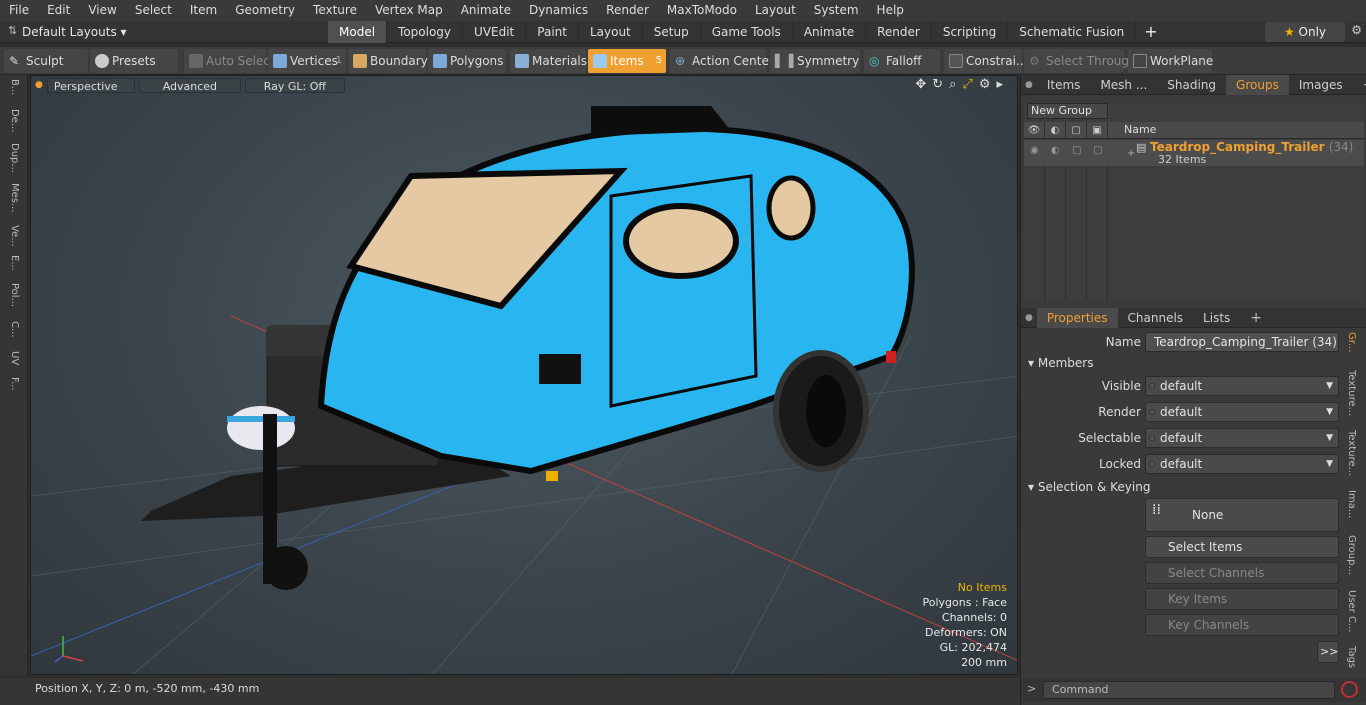 The image size is (1366, 705). What do you see at coordinates (1072, 32) in the screenshot?
I see `tab-schematic-fusion: Schematic Fusion` at bounding box center [1072, 32].